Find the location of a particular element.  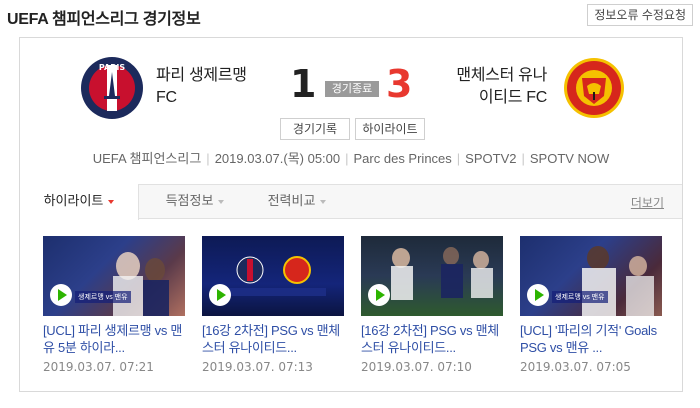

tab-comparison: 전력비교 is located at coordinates (297, 201).